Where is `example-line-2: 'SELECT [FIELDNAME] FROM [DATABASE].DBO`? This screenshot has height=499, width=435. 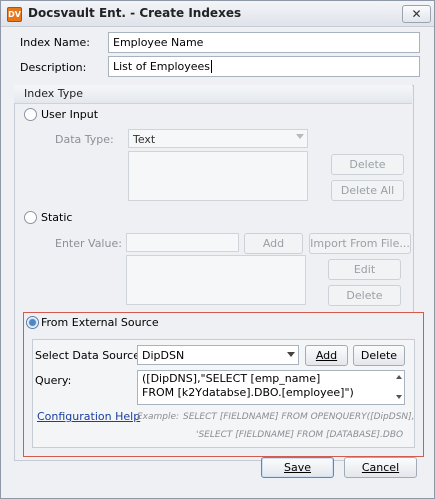
example-line-2: 'SELECT [FIELDNAME] FROM [DATABASE].DBO is located at coordinates (300, 435).